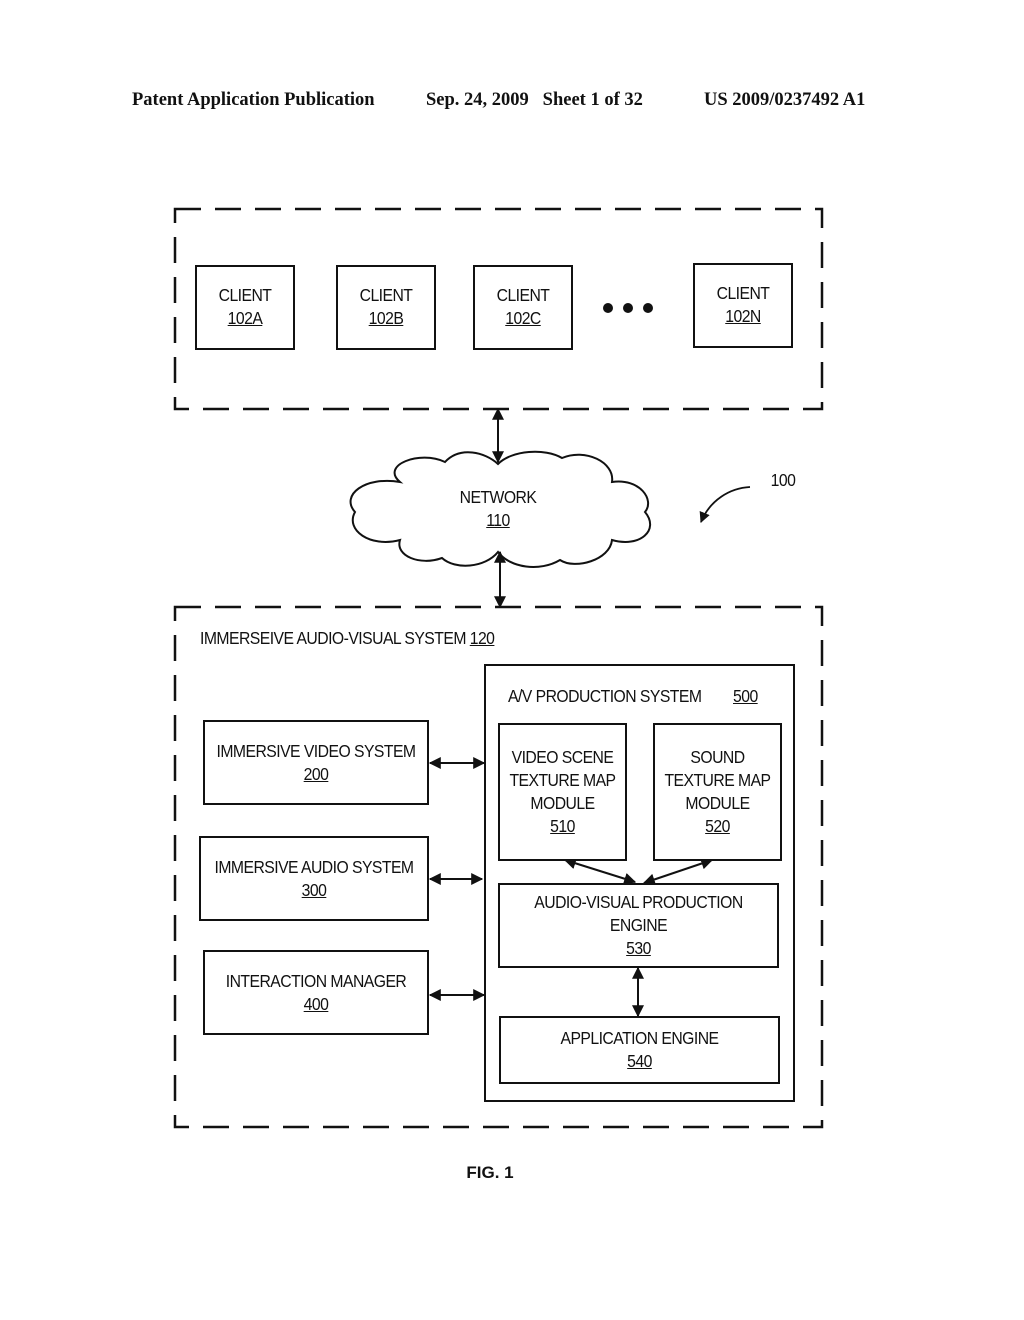  Describe the element at coordinates (498, 497) in the screenshot. I see `network-name: NETWORK` at that location.